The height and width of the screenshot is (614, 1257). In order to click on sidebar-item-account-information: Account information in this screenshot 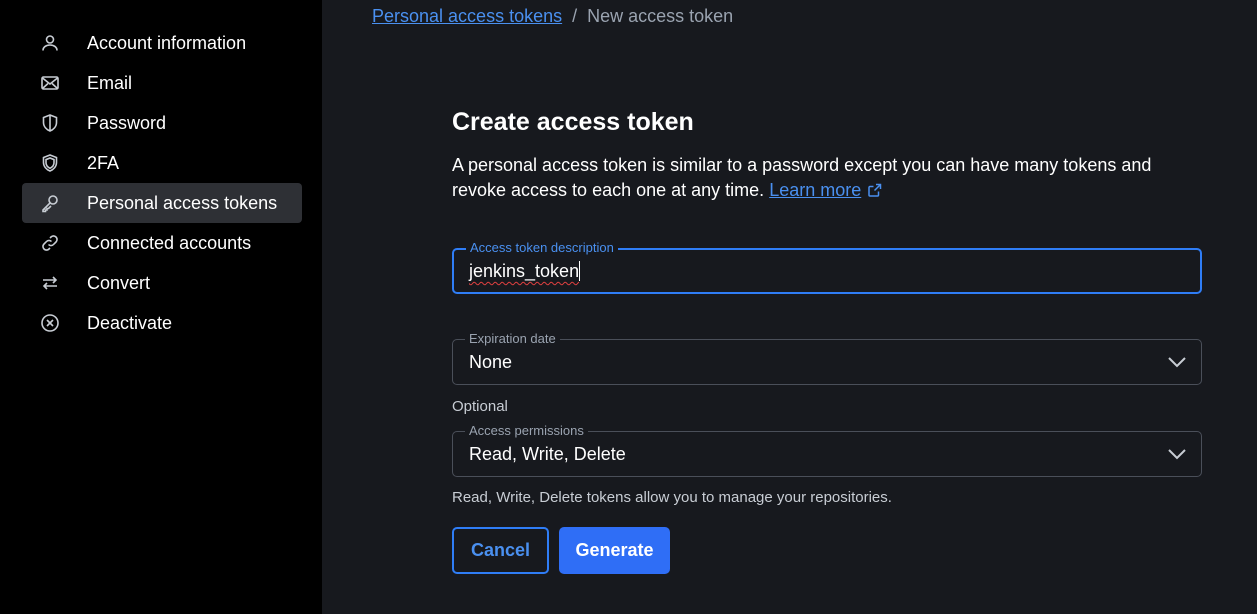, I will do `click(162, 43)`.